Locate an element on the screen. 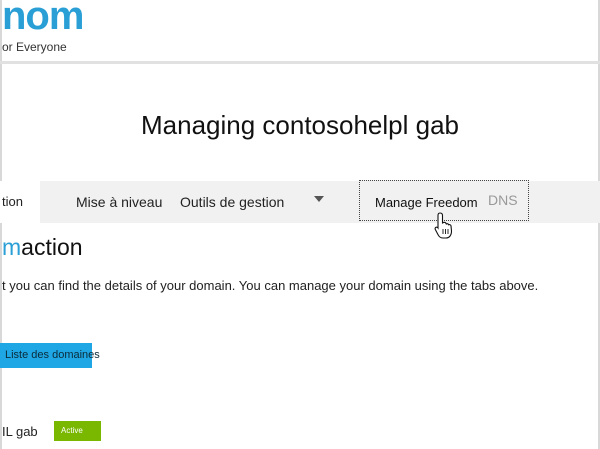 This screenshot has height=449, width=600. tab-upgrade: Mise à niveau is located at coordinates (119, 202).